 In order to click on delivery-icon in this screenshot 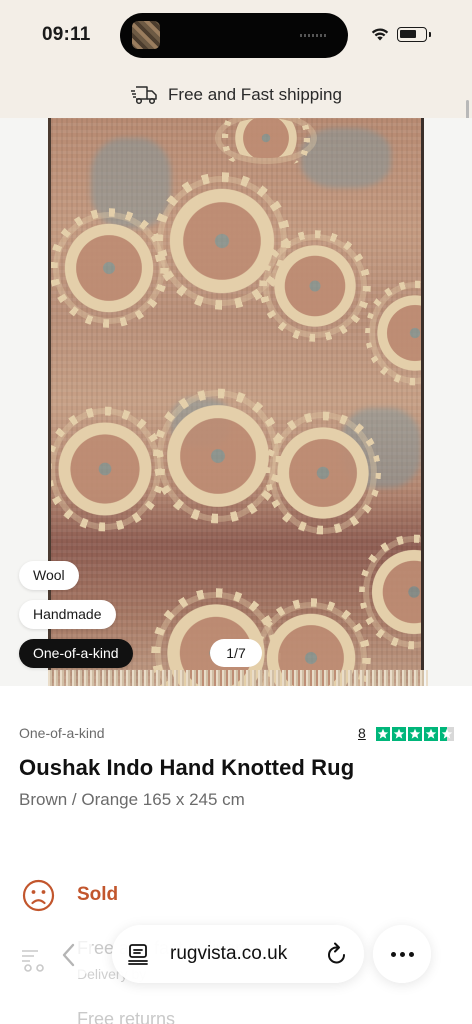, I will do `click(33, 961)`.